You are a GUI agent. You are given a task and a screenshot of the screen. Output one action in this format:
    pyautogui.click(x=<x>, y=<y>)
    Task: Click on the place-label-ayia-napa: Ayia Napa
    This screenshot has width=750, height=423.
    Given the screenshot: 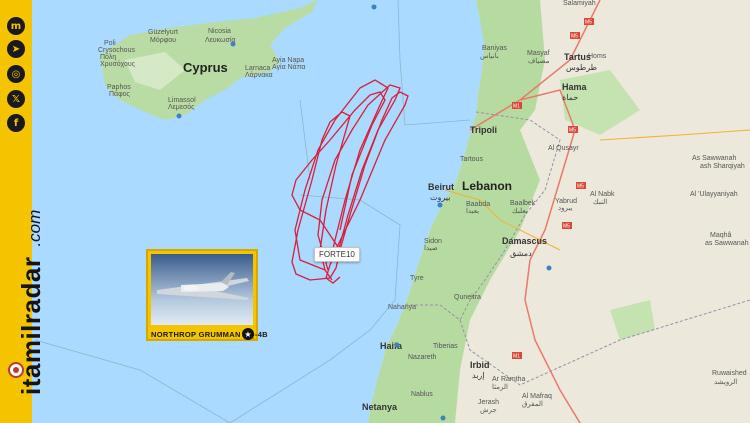 What is the action you would take?
    pyautogui.click(x=288, y=60)
    